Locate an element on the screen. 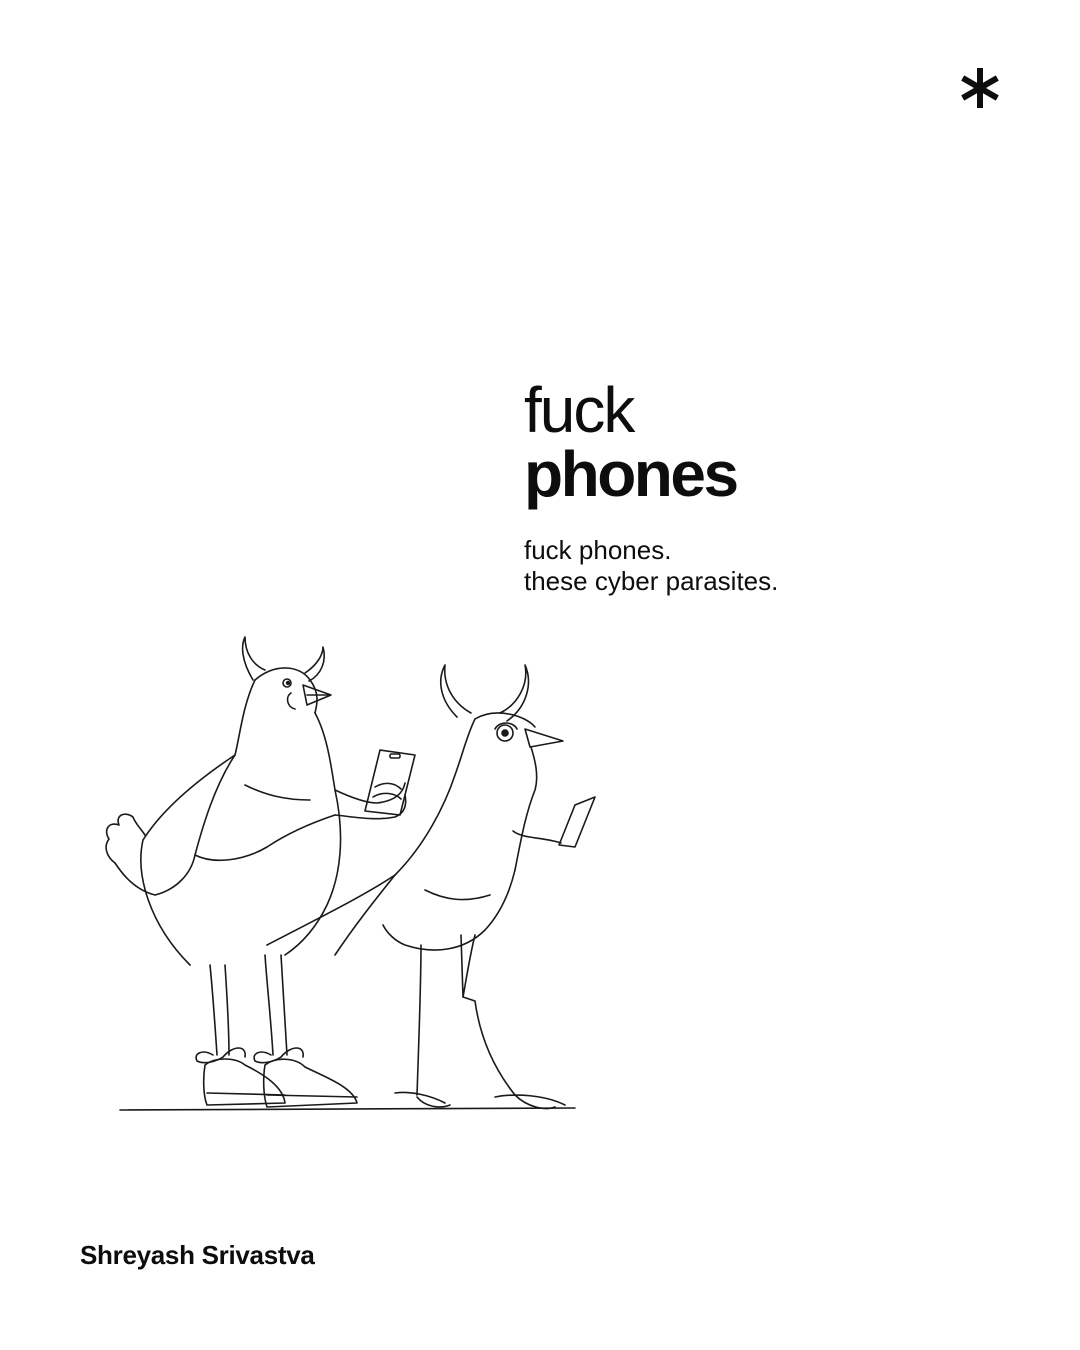 The width and height of the screenshot is (1080, 1350). ground-line is located at coordinates (347, 1109).